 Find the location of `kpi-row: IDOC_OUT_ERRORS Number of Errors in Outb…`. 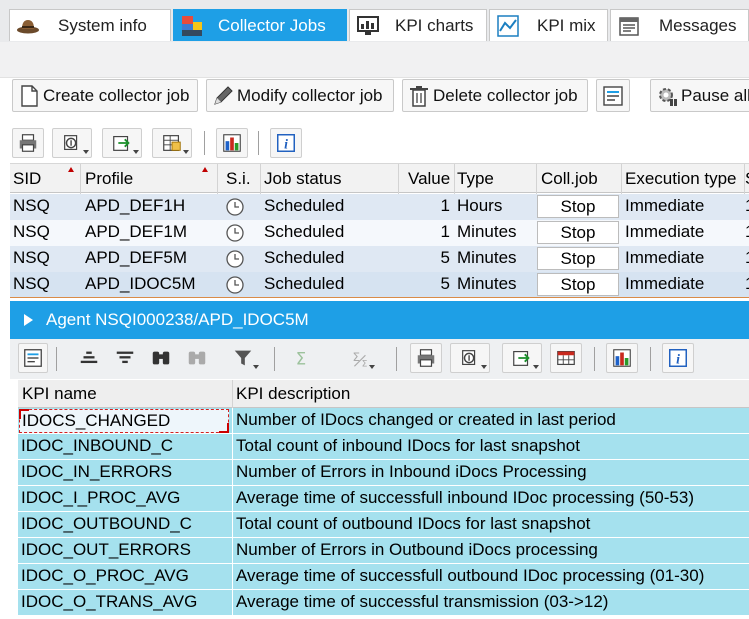

kpi-row: IDOC_OUT_ERRORS Number of Errors in Outb… is located at coordinates (383, 551).